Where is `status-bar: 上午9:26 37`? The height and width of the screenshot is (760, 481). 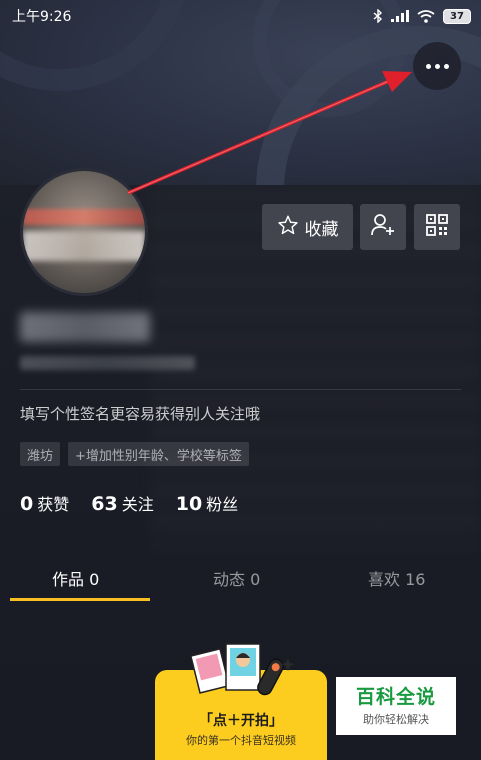
status-bar: 上午9:26 37 is located at coordinates (240, 16).